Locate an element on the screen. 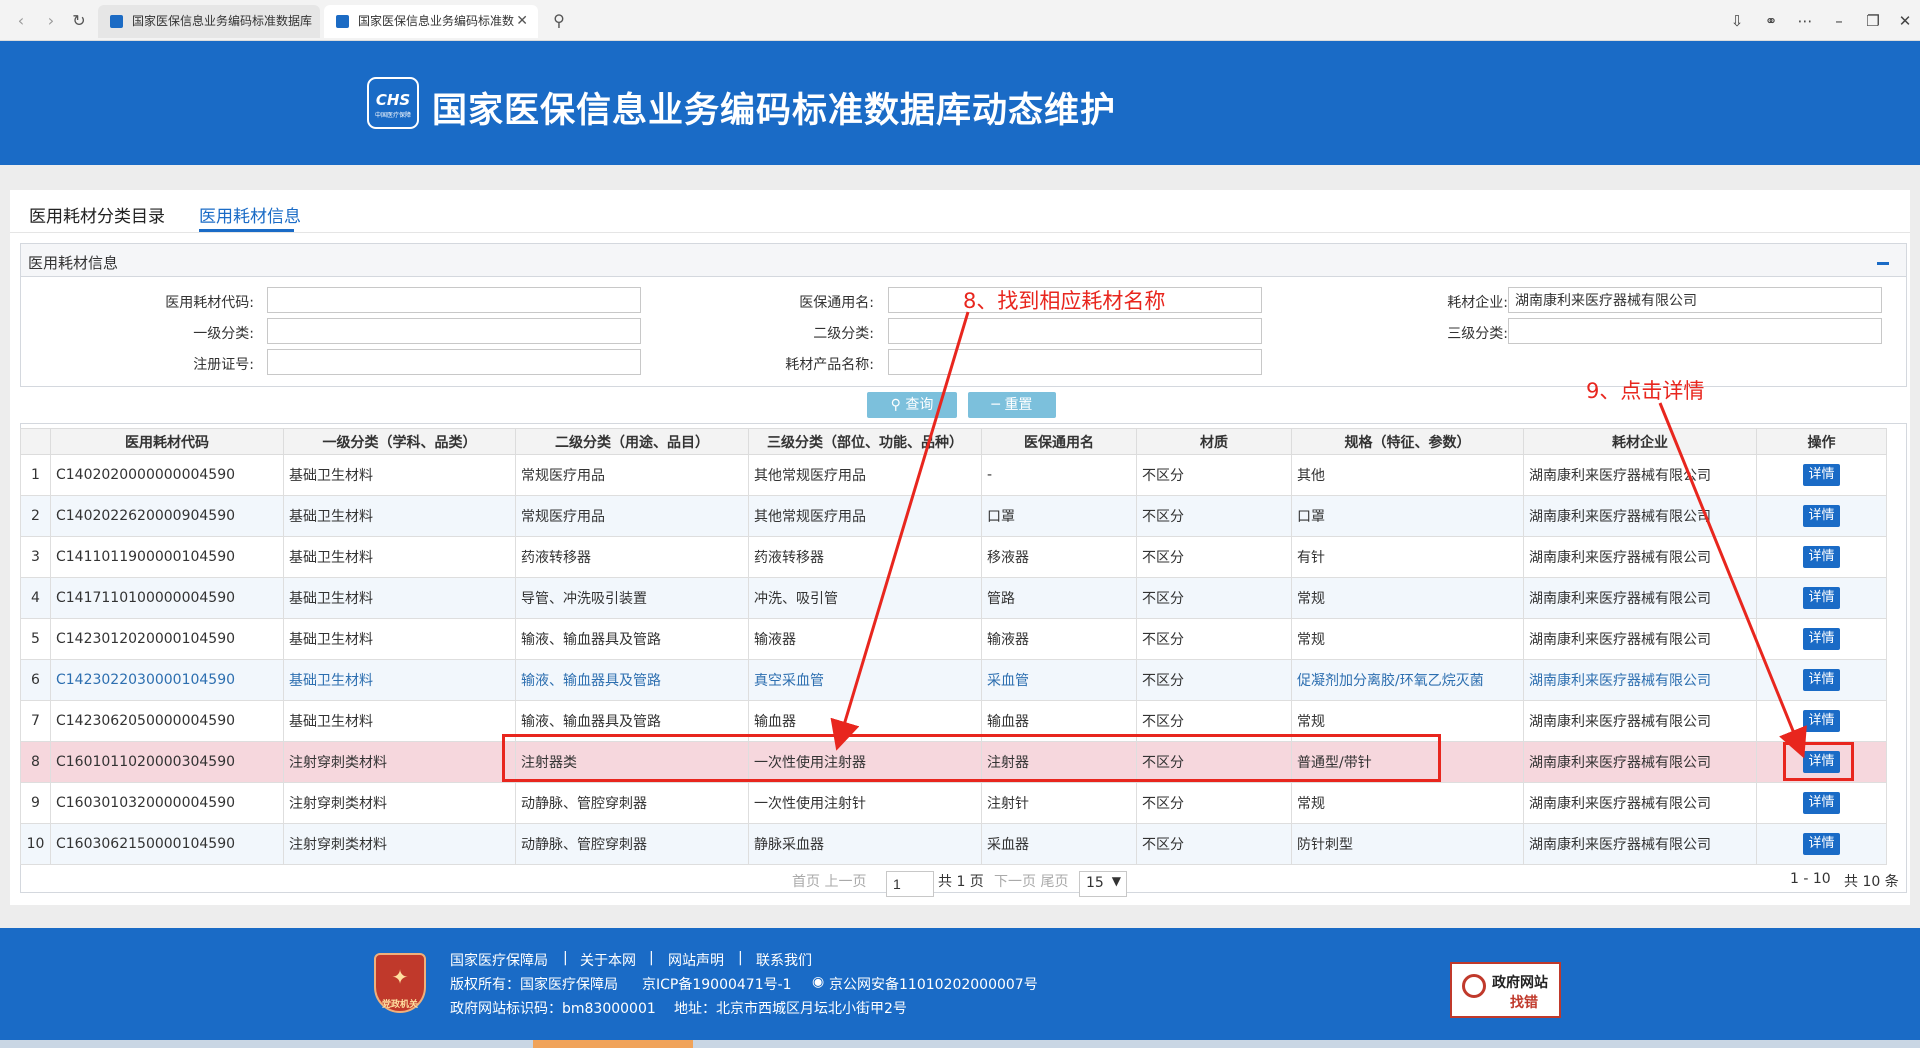 This screenshot has width=1920, height=1048. footer-link-nhsa: 国家医疗保障局 is located at coordinates (499, 960).